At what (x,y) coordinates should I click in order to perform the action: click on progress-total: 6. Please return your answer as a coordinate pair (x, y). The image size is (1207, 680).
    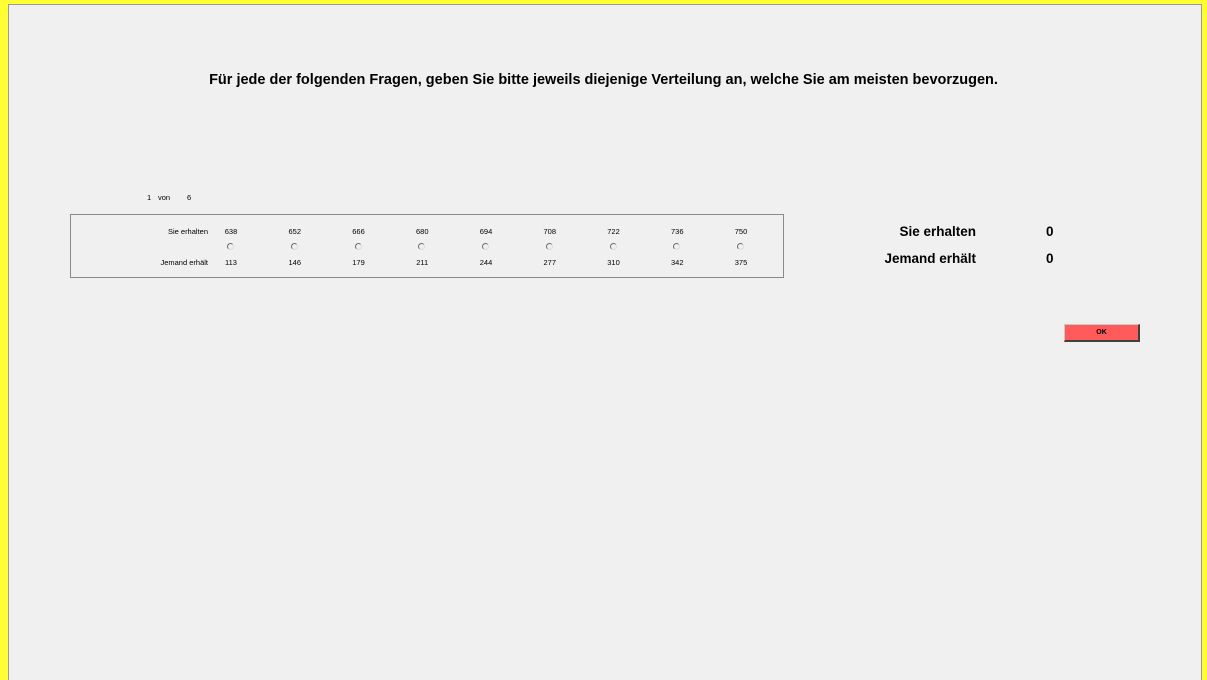
    Looking at the image, I should click on (189, 197).